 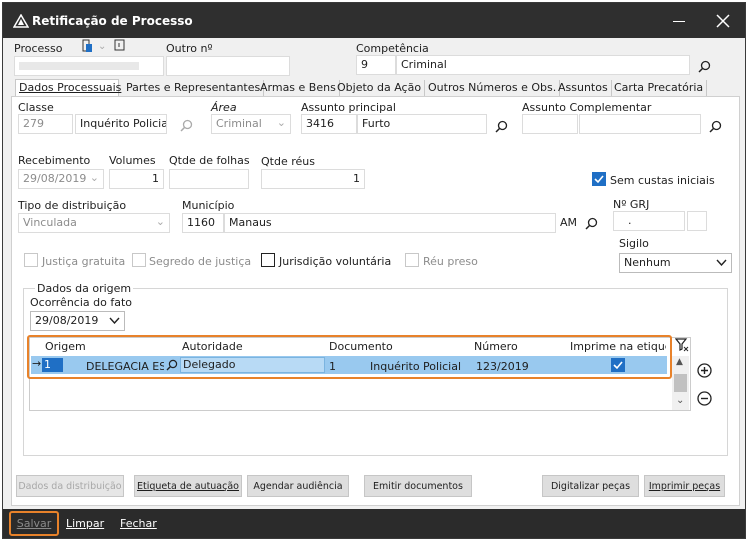 What do you see at coordinates (679, 362) in the screenshot?
I see `scroll-up-icon: ▲` at bounding box center [679, 362].